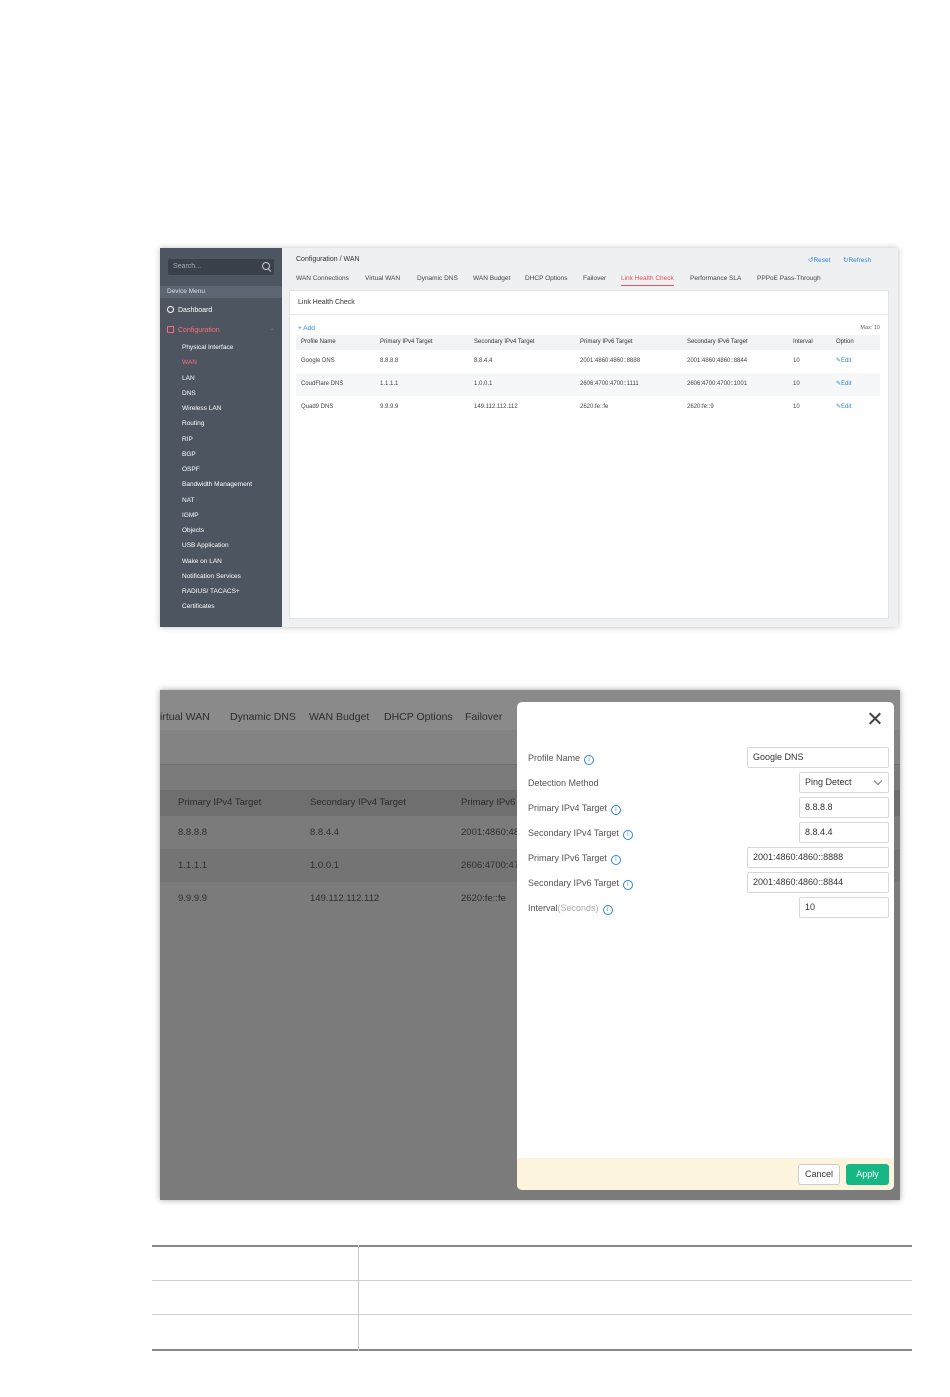 The width and height of the screenshot is (950, 1397). Describe the element at coordinates (406, 342) in the screenshot. I see `column-header: Primary IPv4 Target` at that location.